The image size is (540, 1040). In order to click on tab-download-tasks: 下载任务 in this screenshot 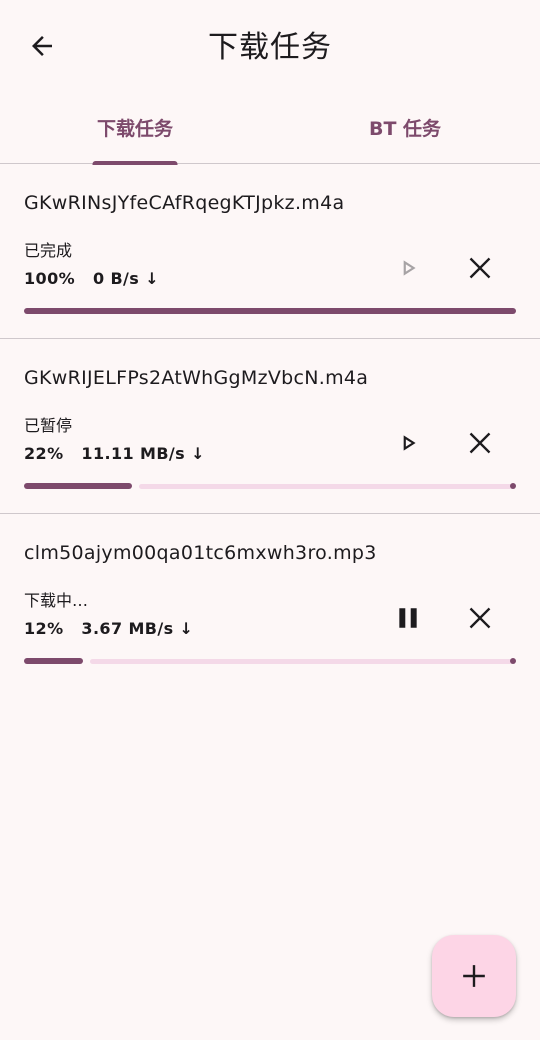, I will do `click(135, 128)`.